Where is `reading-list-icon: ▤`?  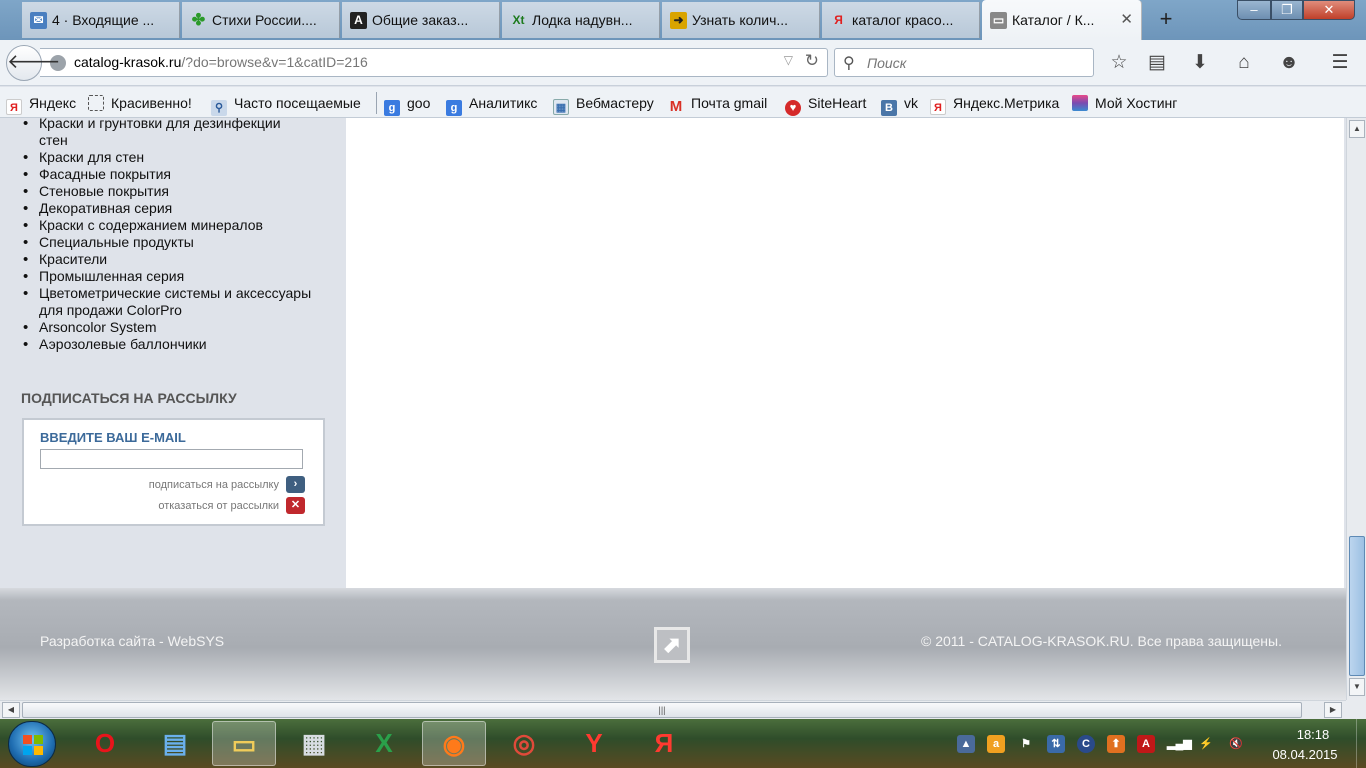
reading-list-icon: ▤ is located at coordinates (1157, 63).